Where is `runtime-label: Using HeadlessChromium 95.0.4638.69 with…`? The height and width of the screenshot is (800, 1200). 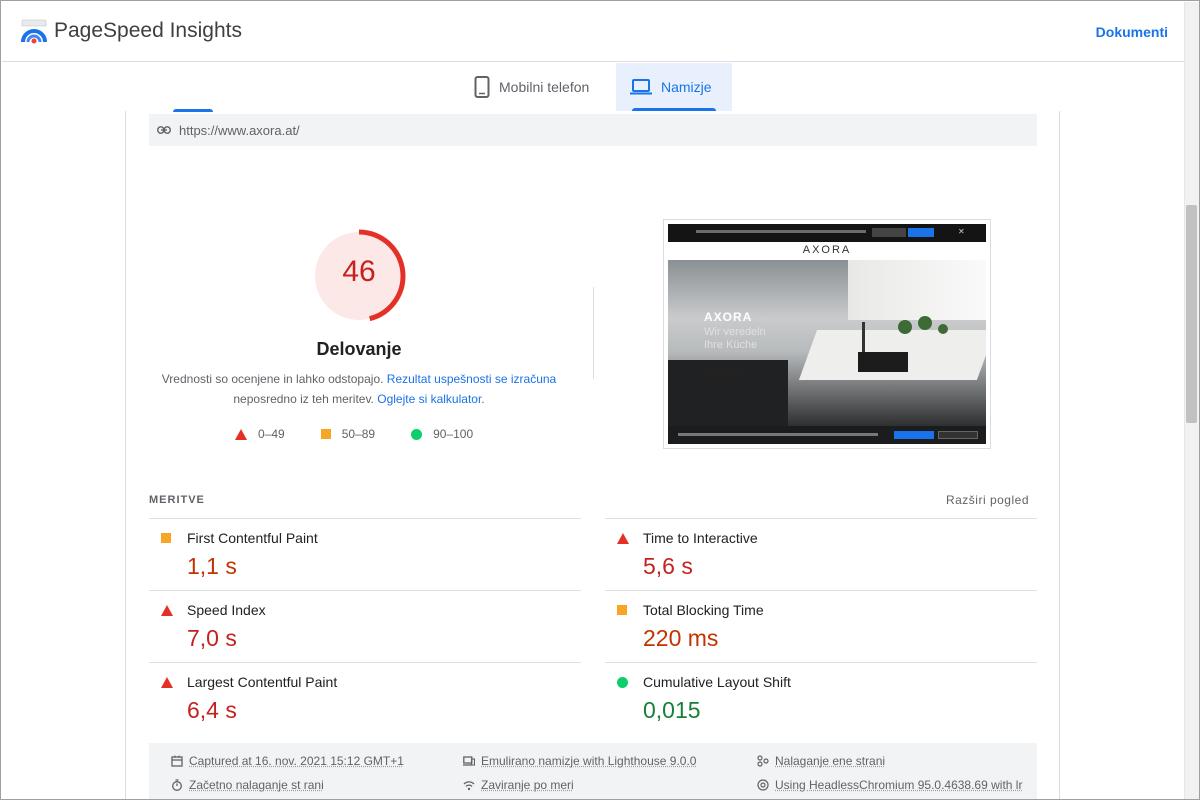 runtime-label: Using HeadlessChromium 95.0.4638.69 with… is located at coordinates (898, 785).